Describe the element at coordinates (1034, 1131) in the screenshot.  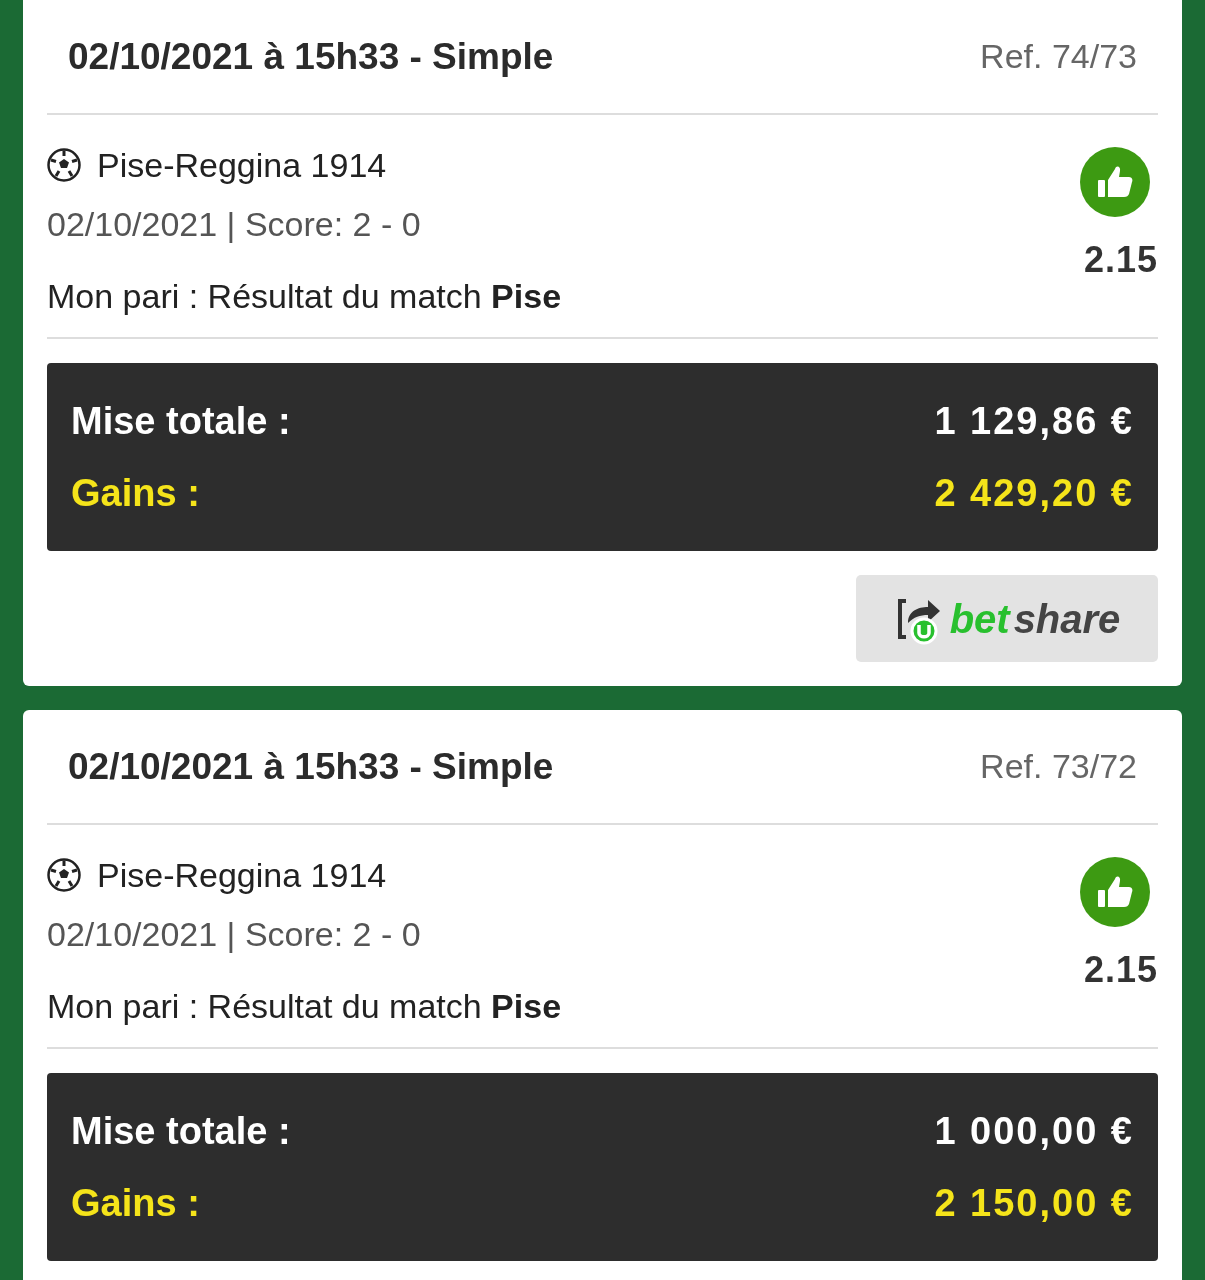
I see `stake-amount: 1 000,00 €` at that location.